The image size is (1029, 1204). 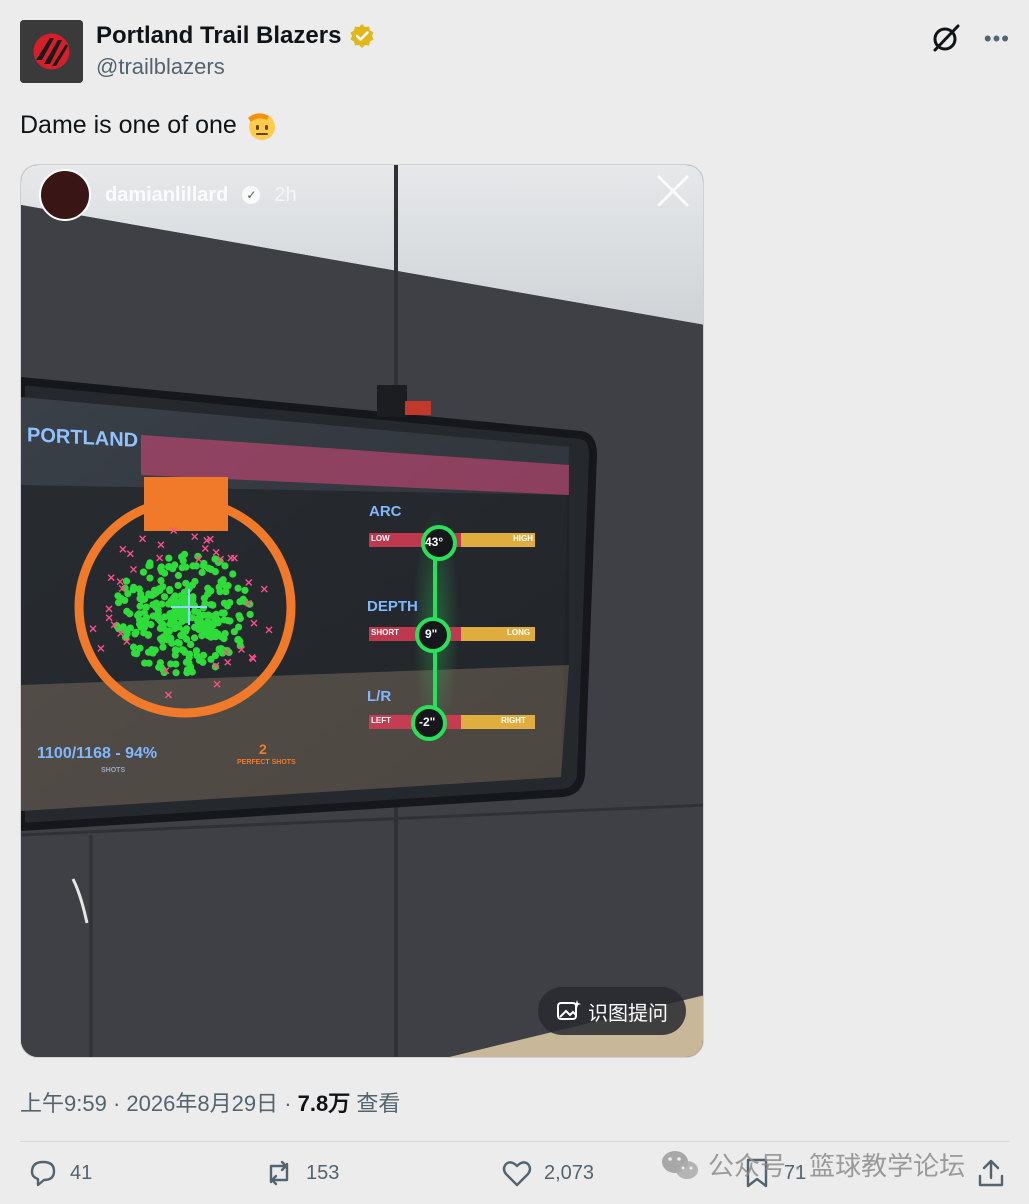 I want to click on repost-icon, so click(x=279, y=1173).